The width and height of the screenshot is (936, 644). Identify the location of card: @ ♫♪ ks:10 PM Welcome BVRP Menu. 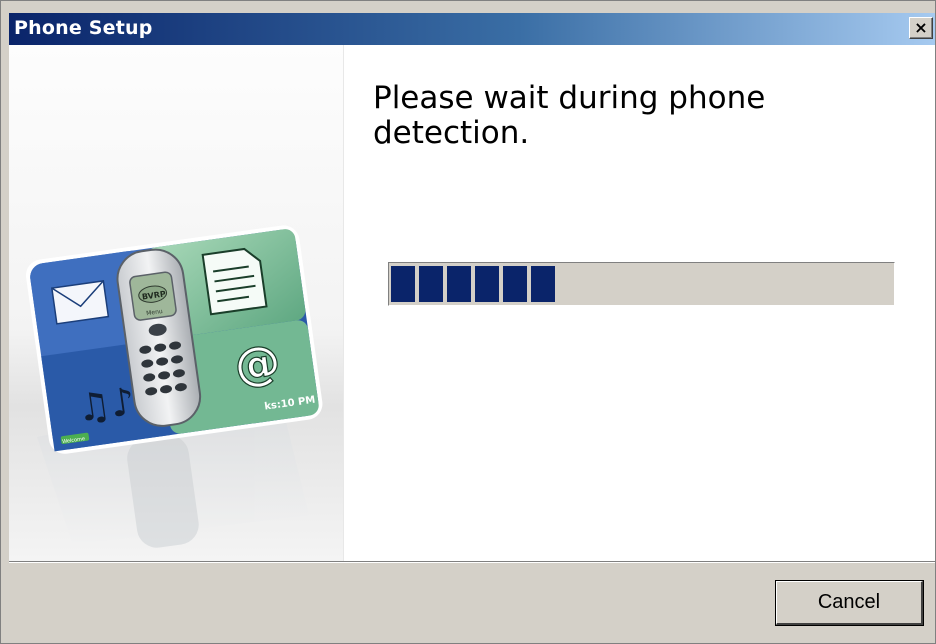
(174, 339).